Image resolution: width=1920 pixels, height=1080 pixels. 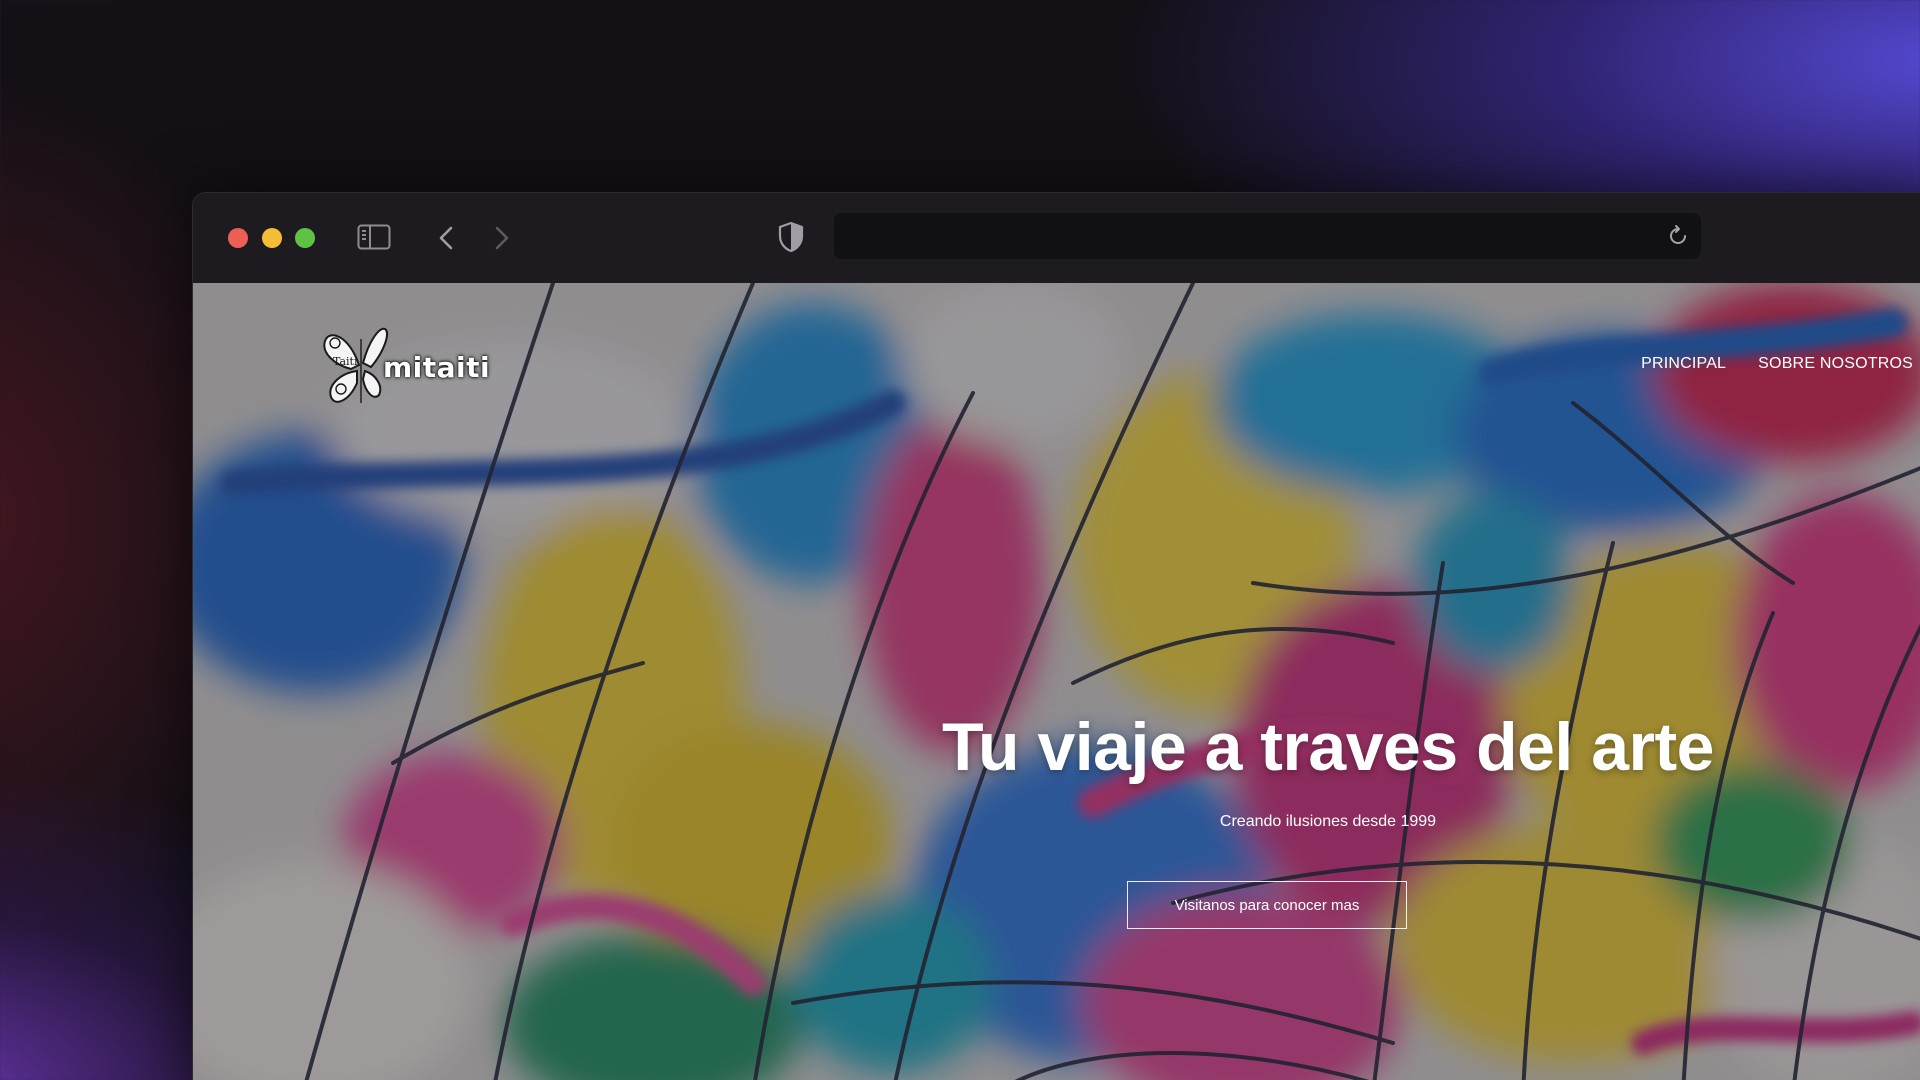 I want to click on forward-icon, so click(x=501, y=238).